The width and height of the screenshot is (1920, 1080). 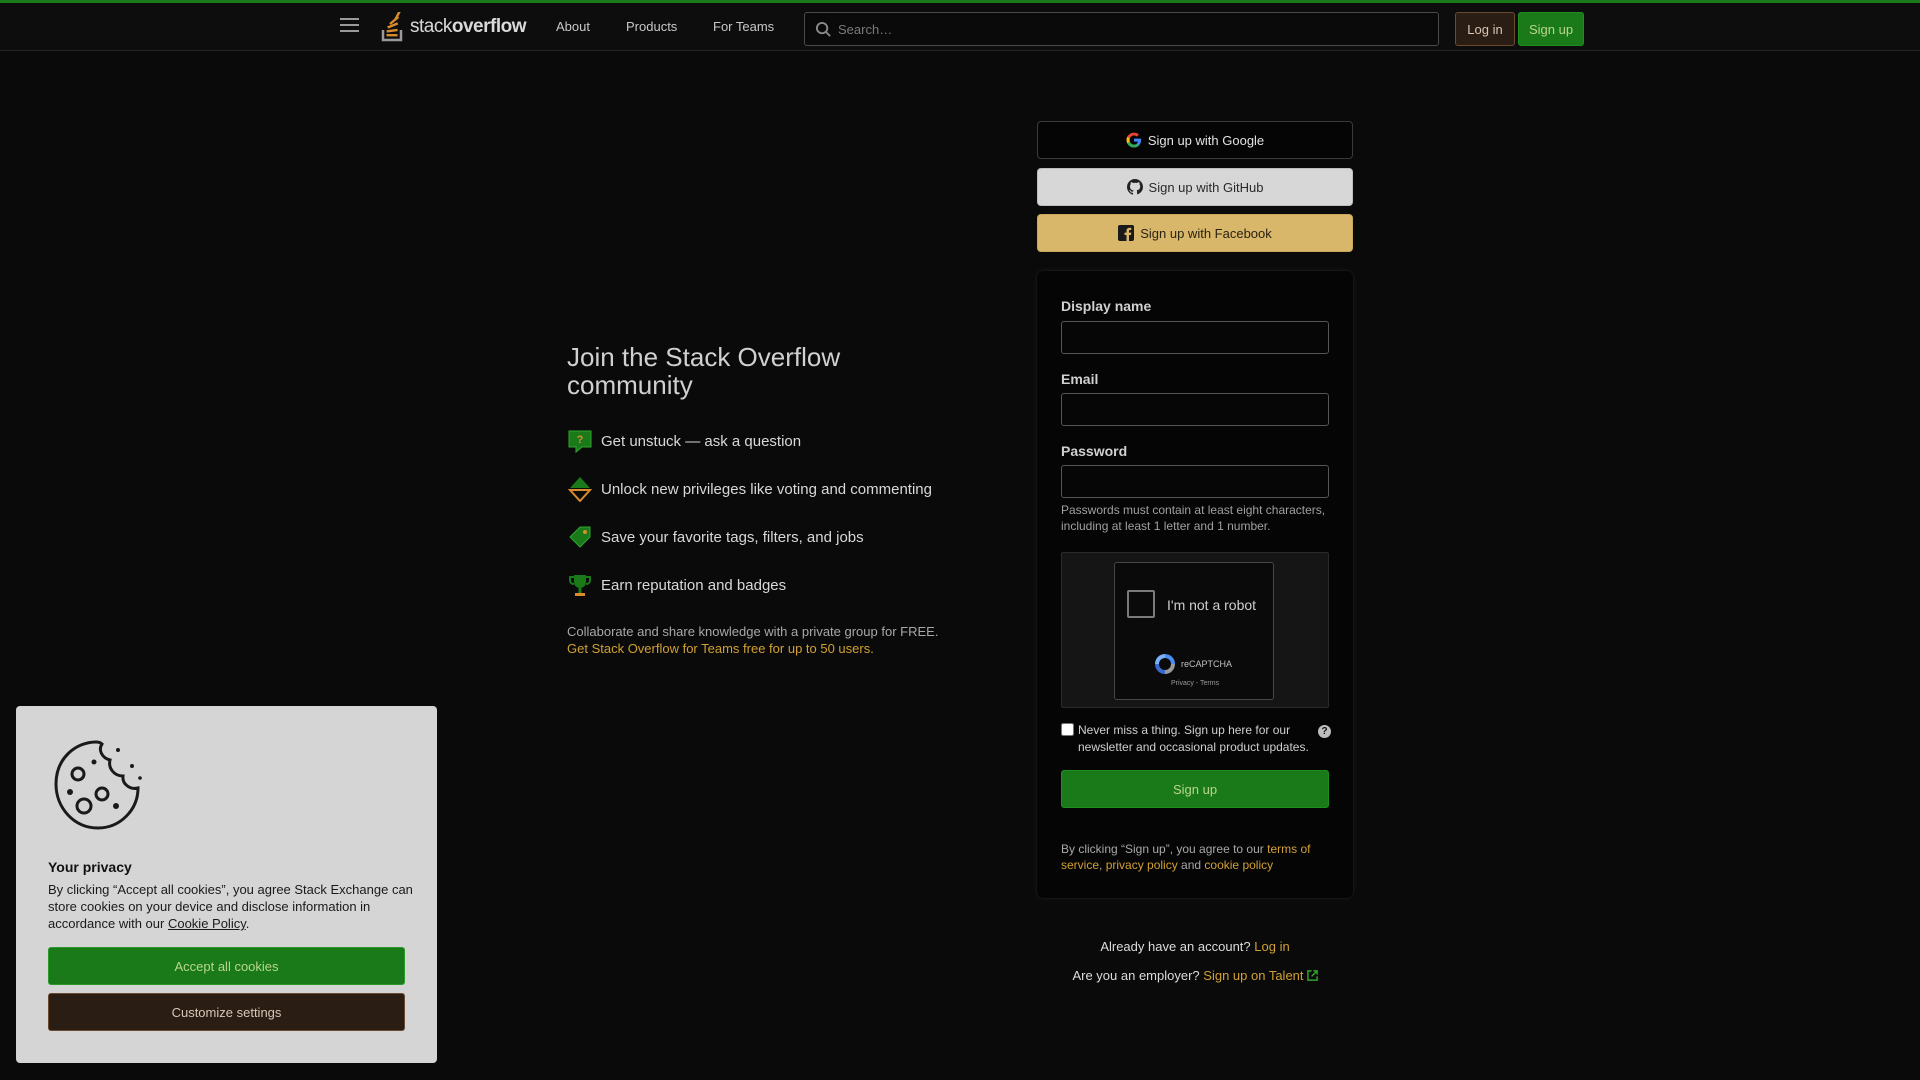 I want to click on feature-item: ? Get unstuck — ask a question, so click(x=684, y=441).